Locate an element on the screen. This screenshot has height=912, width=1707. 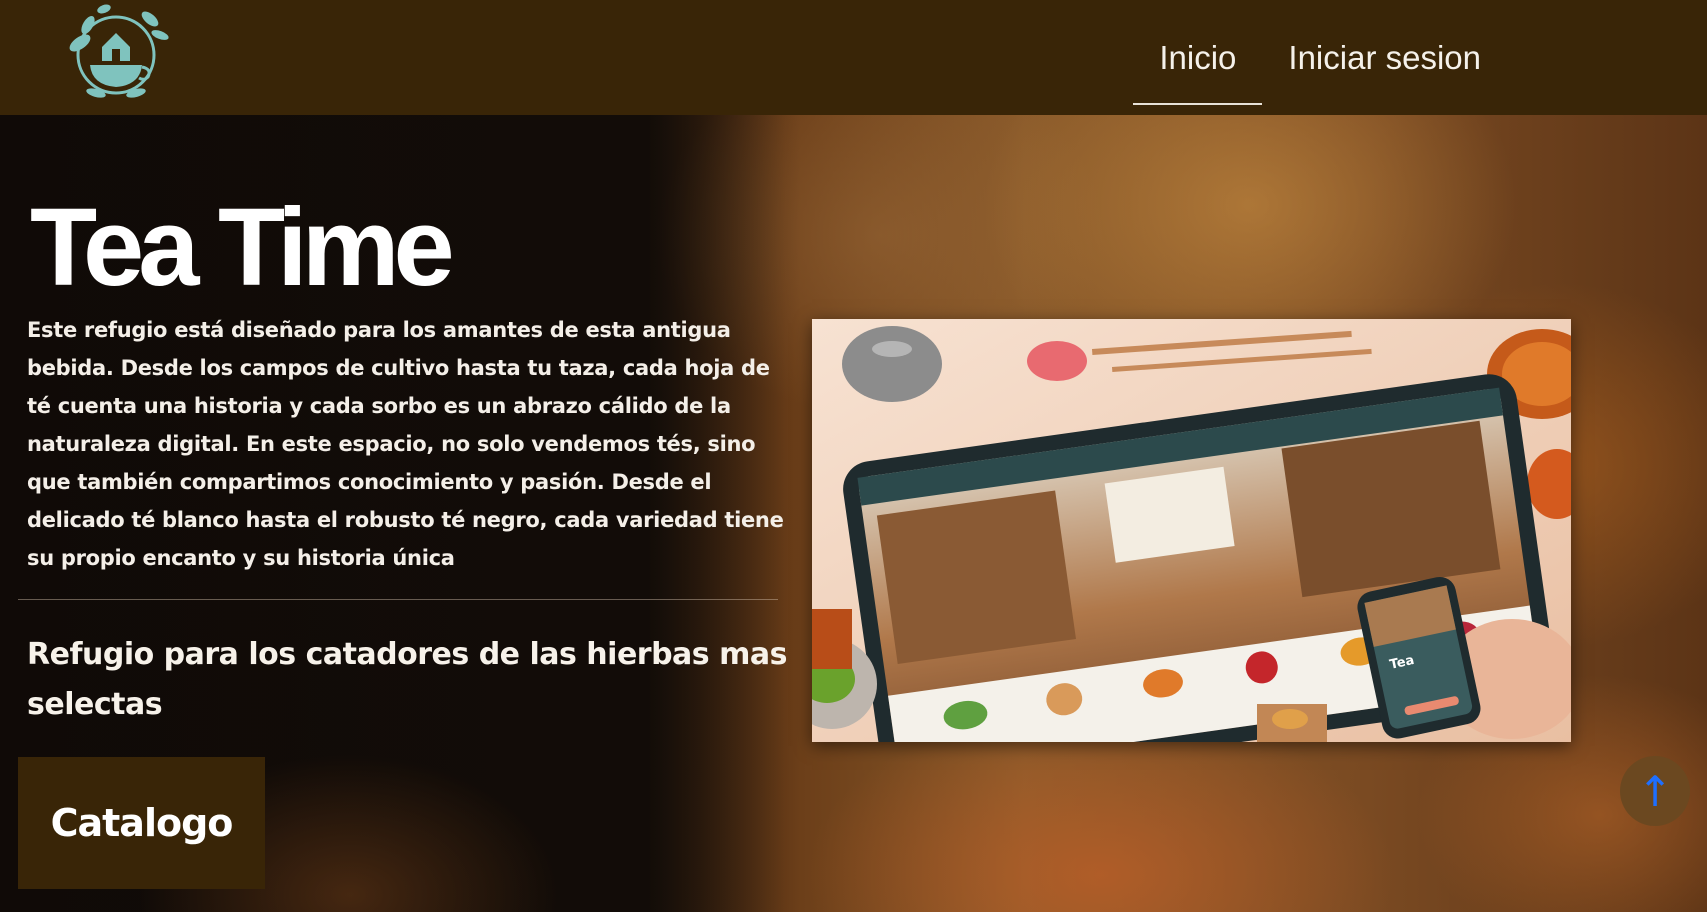
scroll-to-top-button: ↑ is located at coordinates (1655, 791).